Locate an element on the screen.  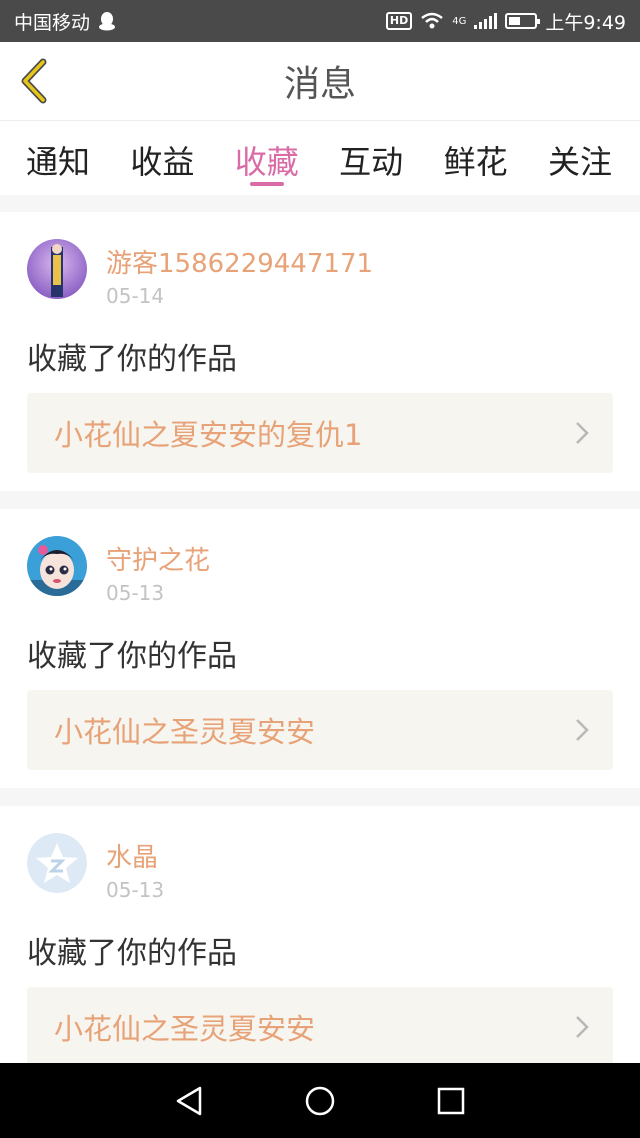
back-arrow-icon is located at coordinates (34, 81).